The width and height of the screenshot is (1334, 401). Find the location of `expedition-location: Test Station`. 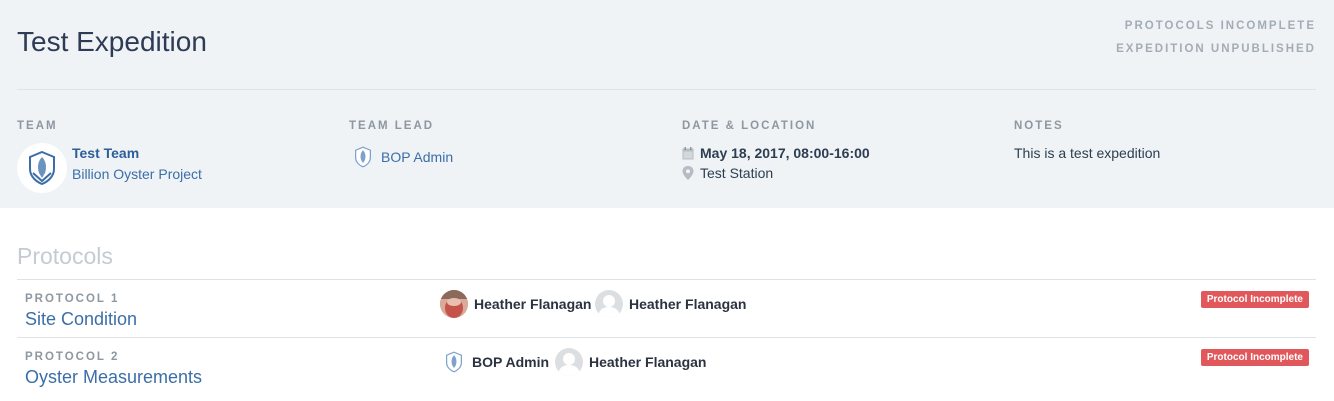

expedition-location: Test Station is located at coordinates (737, 173).